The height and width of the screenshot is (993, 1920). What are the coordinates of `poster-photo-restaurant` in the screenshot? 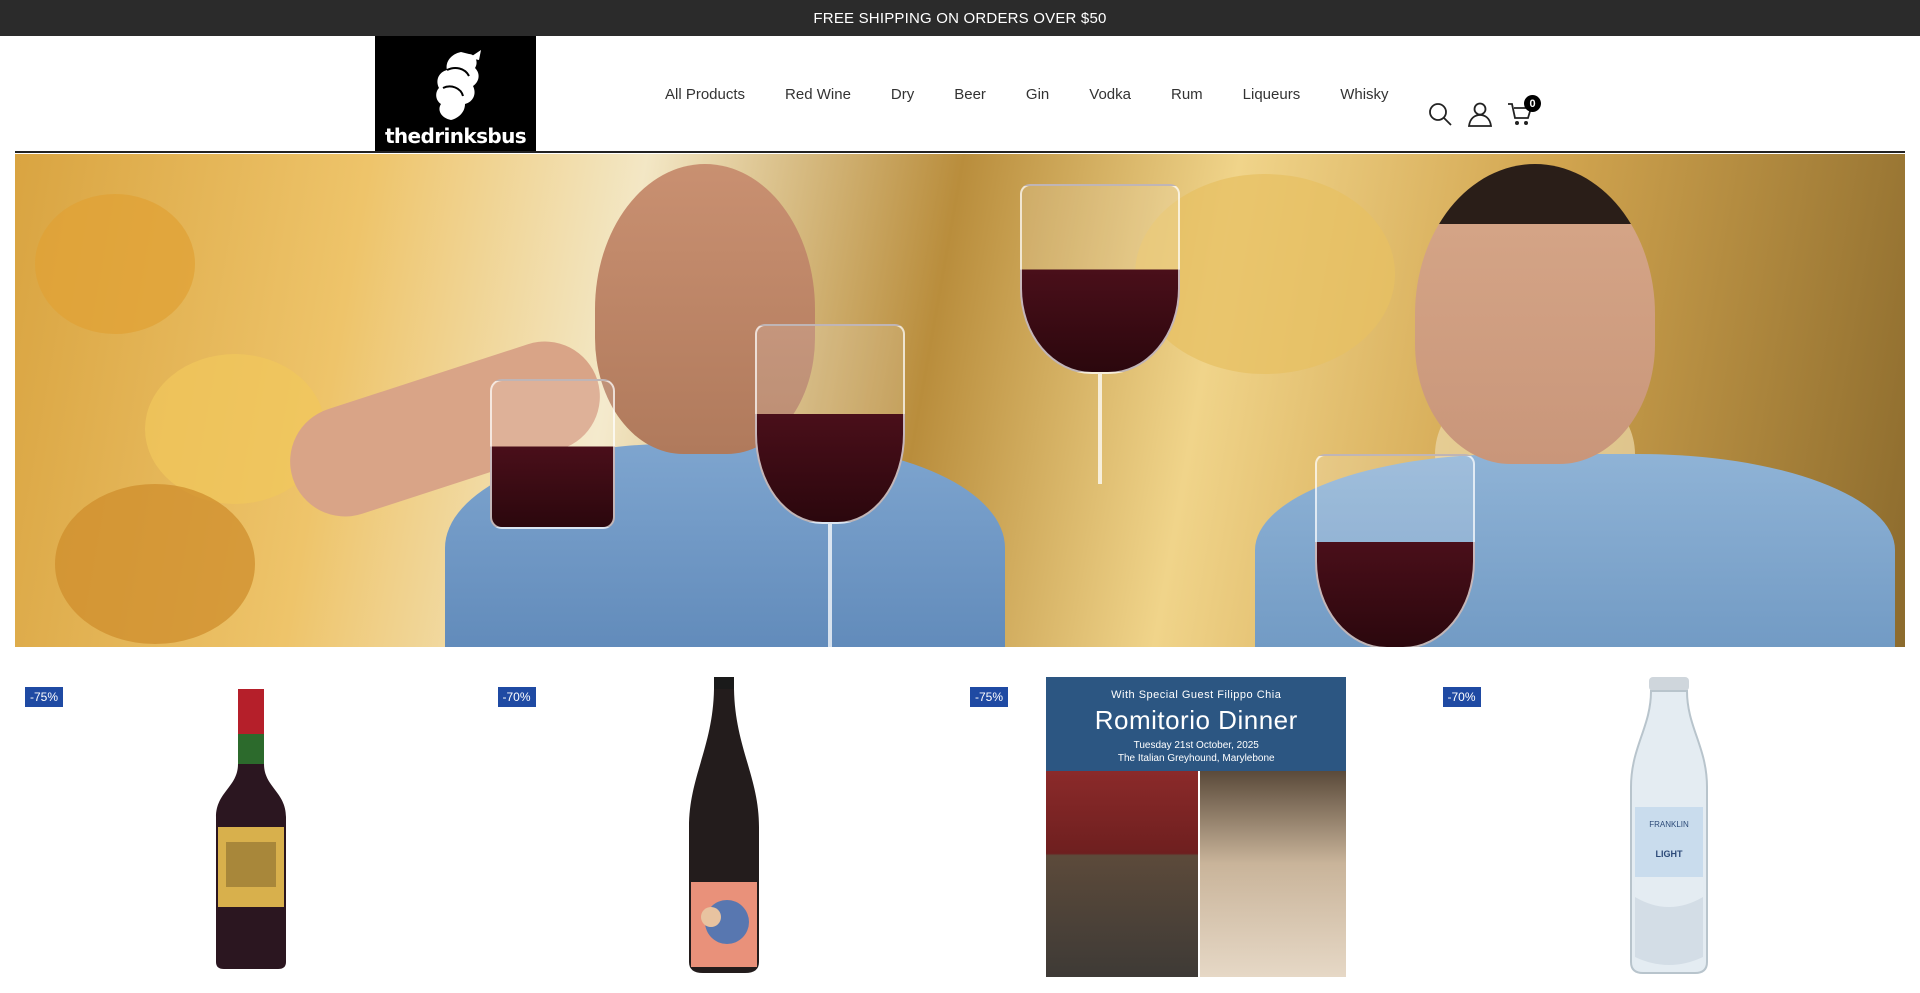 It's located at (1273, 874).